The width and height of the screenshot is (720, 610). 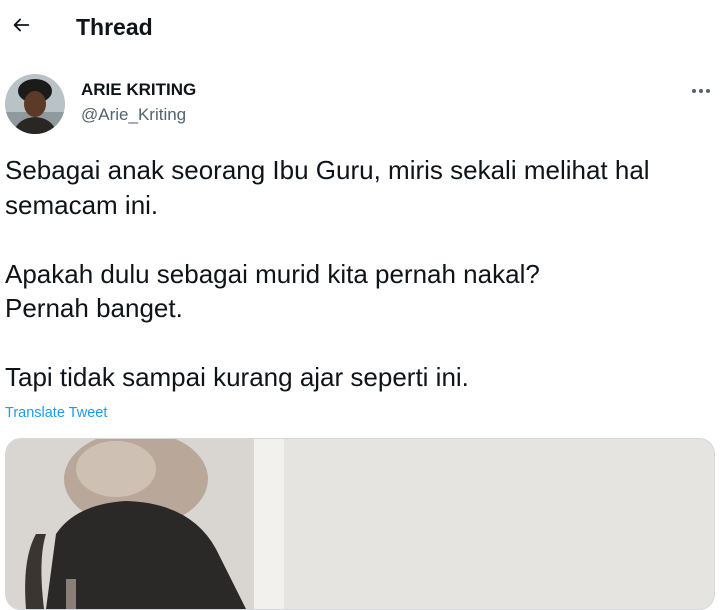 I want to click on more-options-button, so click(x=701, y=90).